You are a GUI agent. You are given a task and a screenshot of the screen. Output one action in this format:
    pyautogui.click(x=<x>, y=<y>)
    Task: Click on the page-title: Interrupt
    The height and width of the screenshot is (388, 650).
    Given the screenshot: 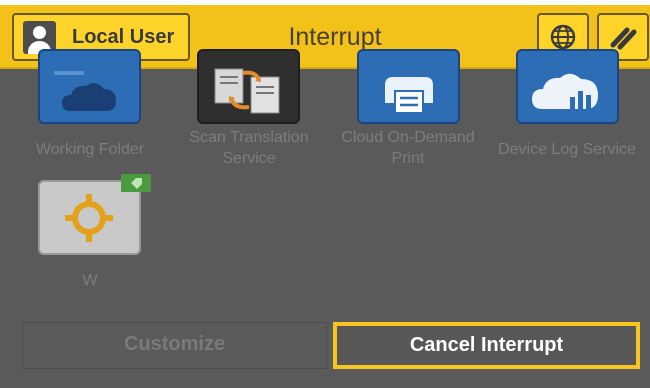 What is the action you would take?
    pyautogui.click(x=335, y=37)
    